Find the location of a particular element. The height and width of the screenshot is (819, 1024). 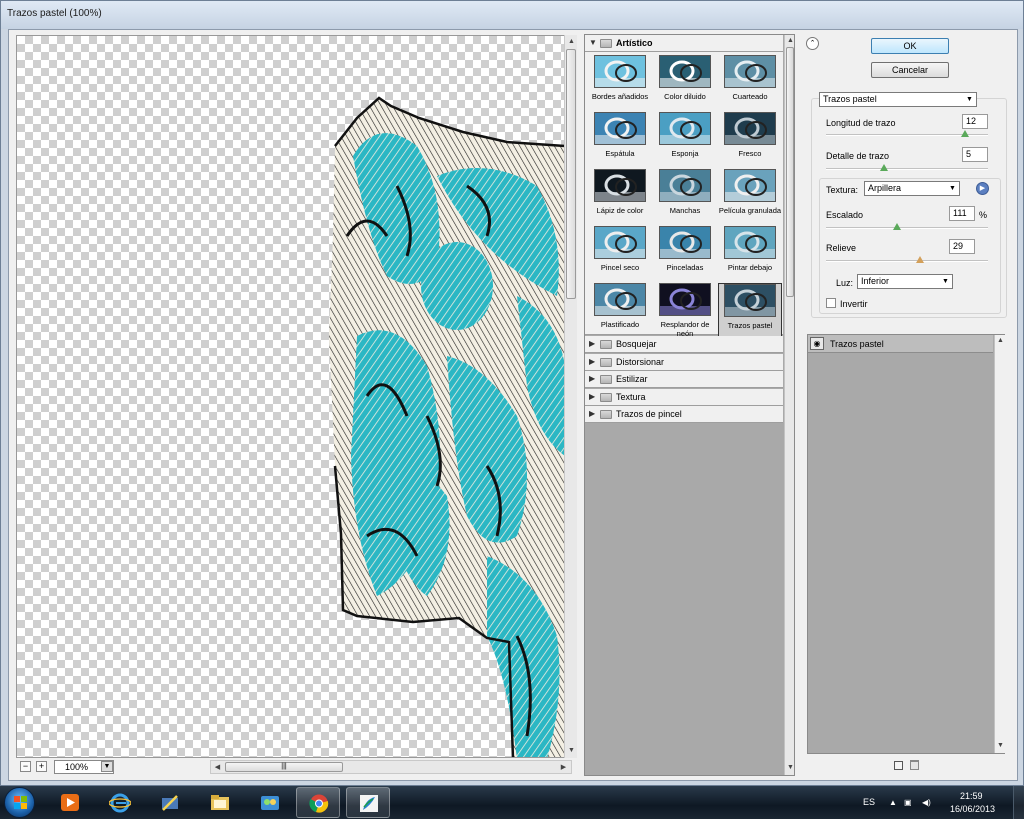

feather-icon is located at coordinates (369, 803).